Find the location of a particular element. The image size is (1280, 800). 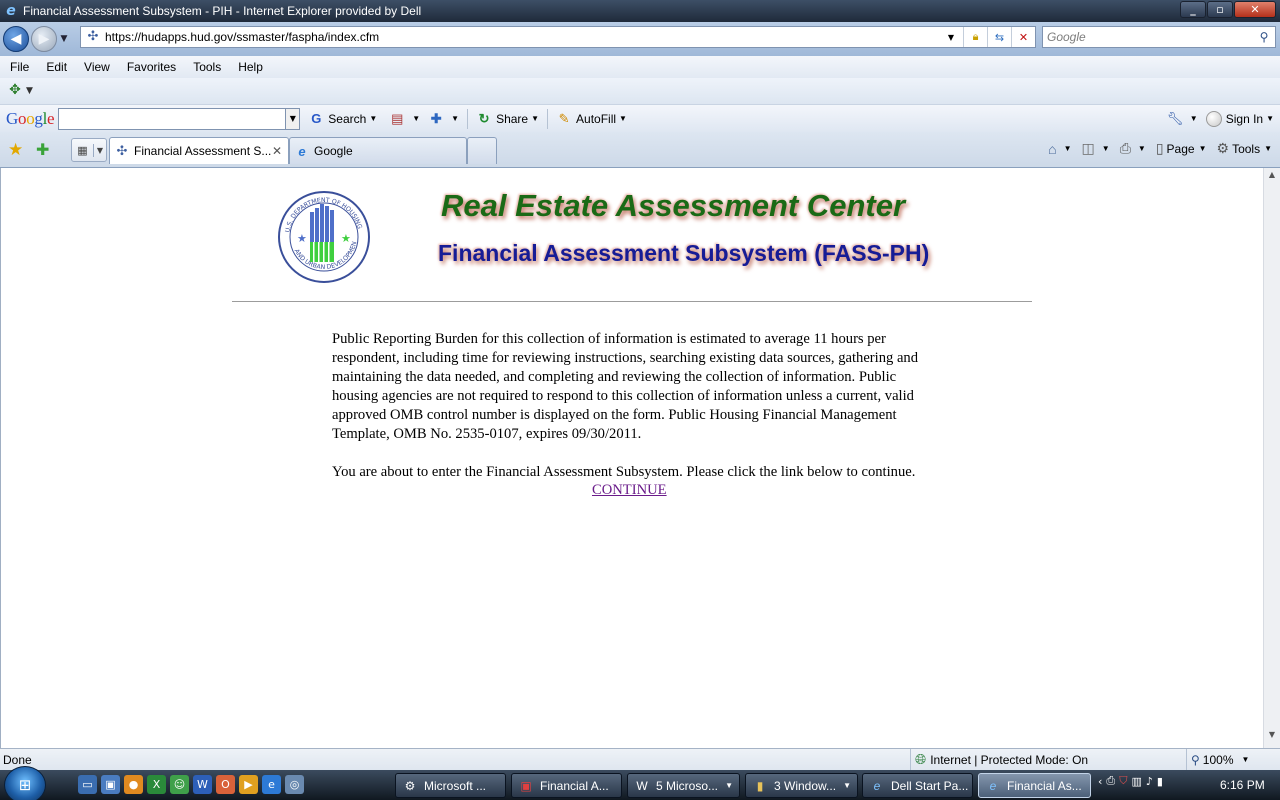

toolbar-separator is located at coordinates (548, 118).